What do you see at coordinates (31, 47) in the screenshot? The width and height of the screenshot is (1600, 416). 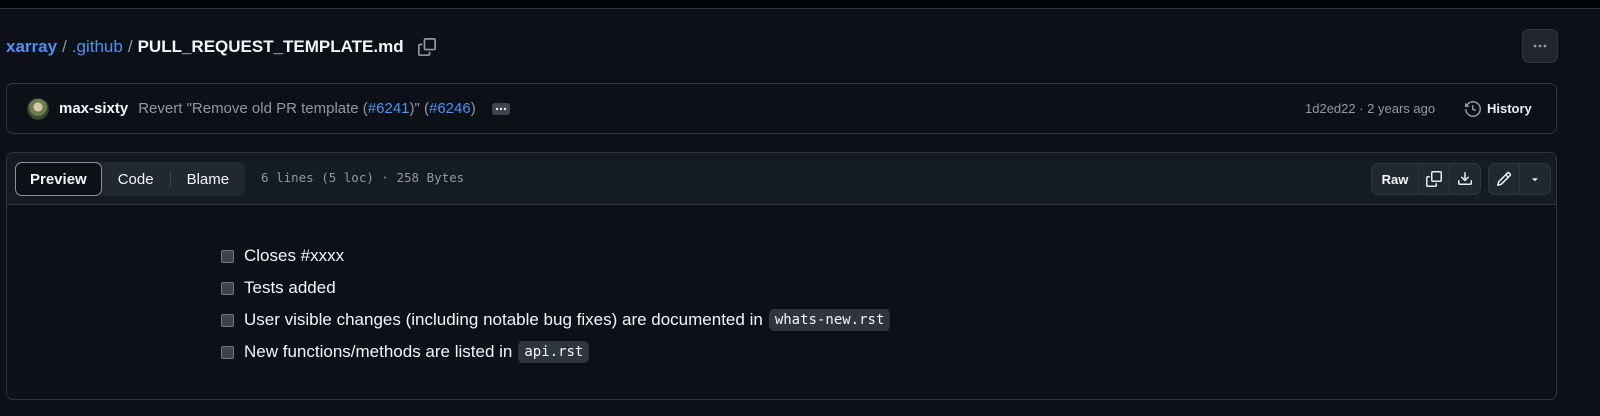 I see `breadcrumb-repo-link: xarray` at bounding box center [31, 47].